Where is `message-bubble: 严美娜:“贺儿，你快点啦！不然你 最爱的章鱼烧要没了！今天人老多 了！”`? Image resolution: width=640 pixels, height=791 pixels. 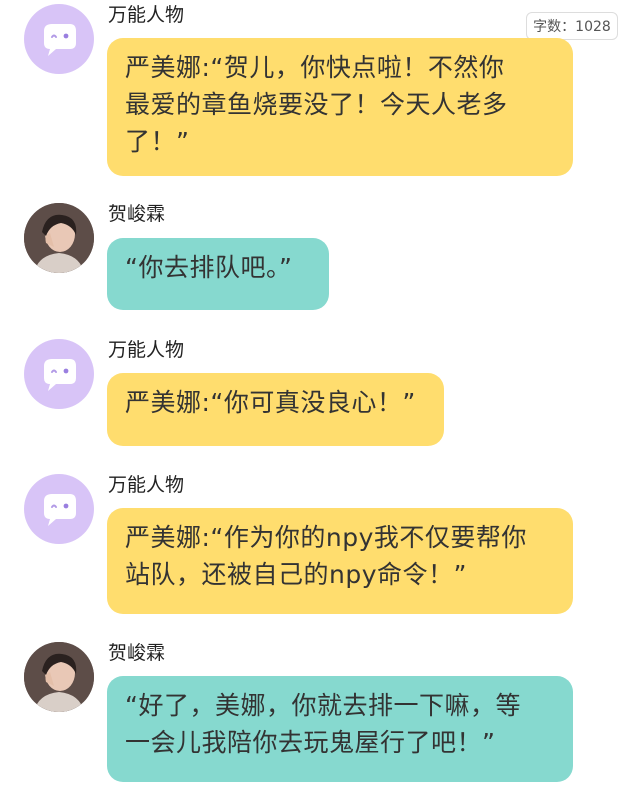 message-bubble: 严美娜:“贺儿，你快点啦！不然你 最爱的章鱼烧要没了！今天人老多 了！” is located at coordinates (340, 107).